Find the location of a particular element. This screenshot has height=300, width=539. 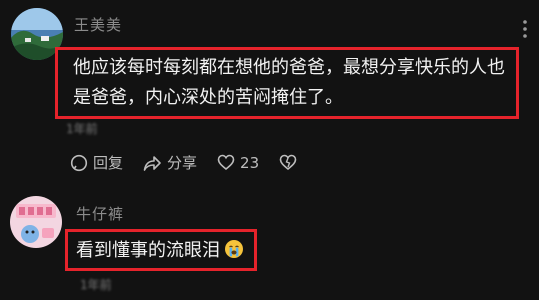

more-icon is located at coordinates (525, 29).